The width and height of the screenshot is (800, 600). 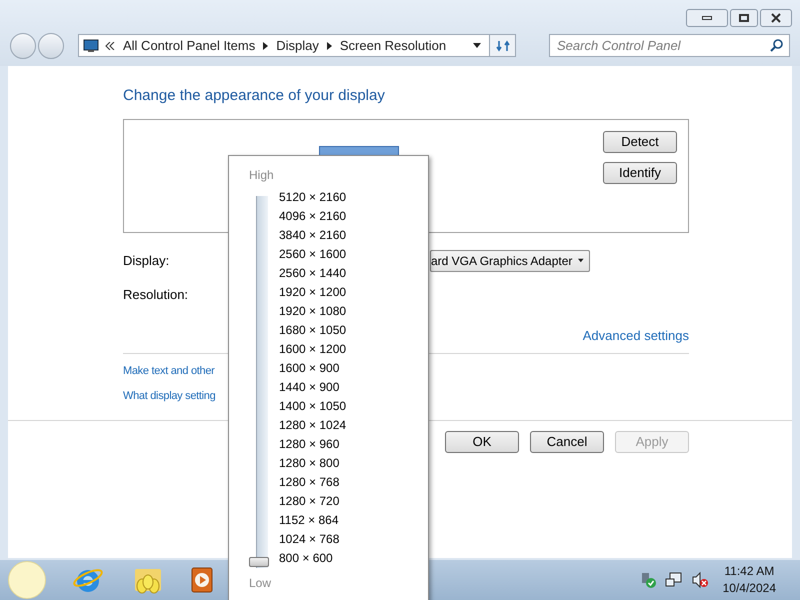 I want to click on resolution-option: 2560 × 1440, so click(x=312, y=273).